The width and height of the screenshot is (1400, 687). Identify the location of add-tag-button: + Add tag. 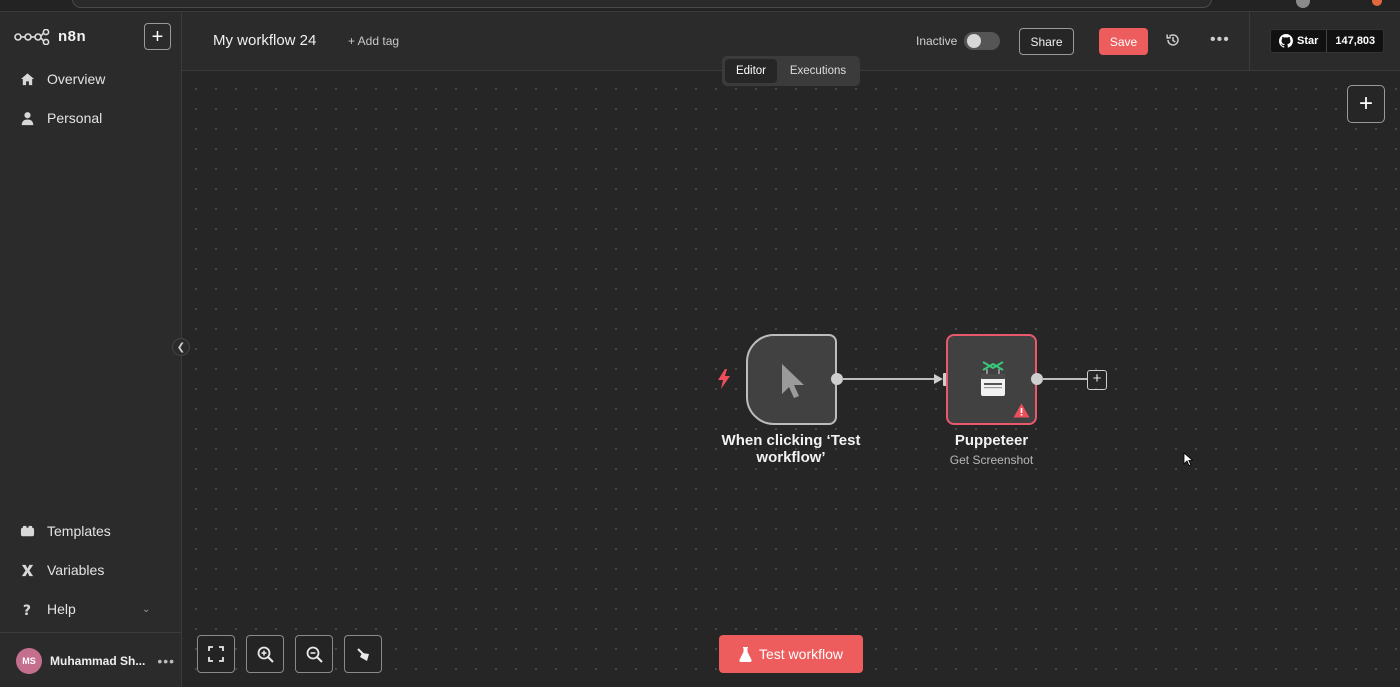
(373, 41).